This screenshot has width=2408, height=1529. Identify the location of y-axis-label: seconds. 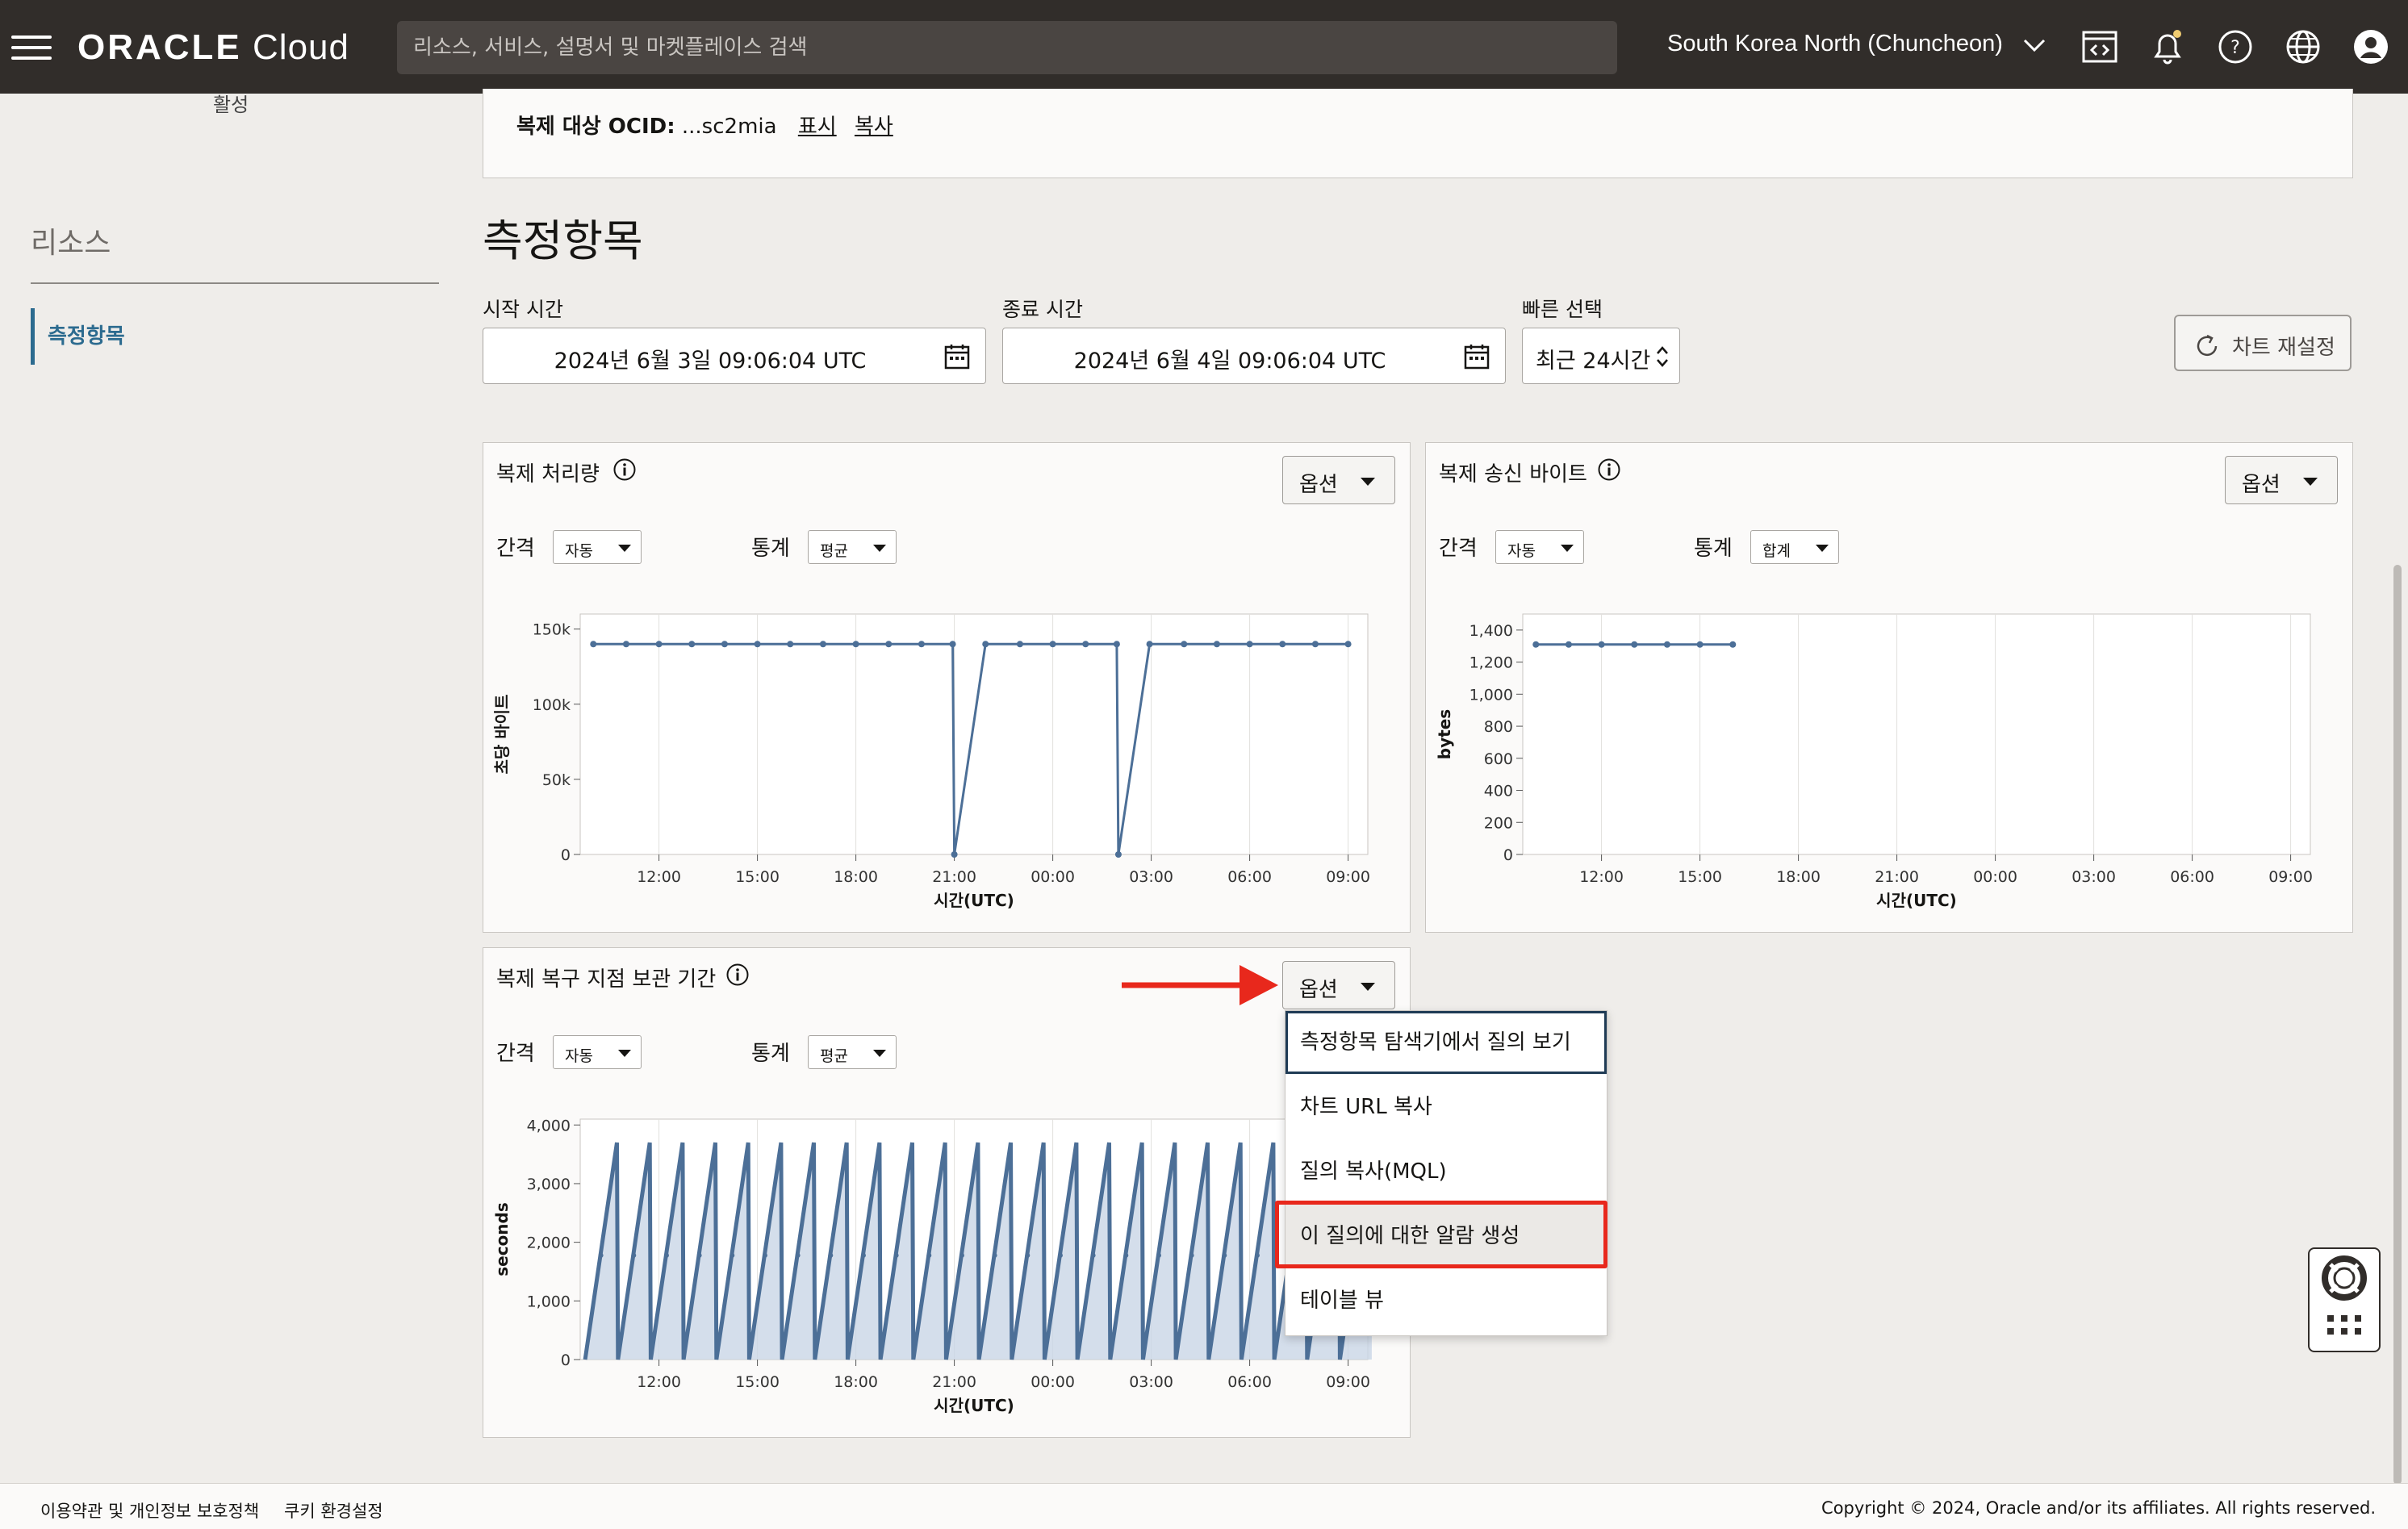
(502, 1239).